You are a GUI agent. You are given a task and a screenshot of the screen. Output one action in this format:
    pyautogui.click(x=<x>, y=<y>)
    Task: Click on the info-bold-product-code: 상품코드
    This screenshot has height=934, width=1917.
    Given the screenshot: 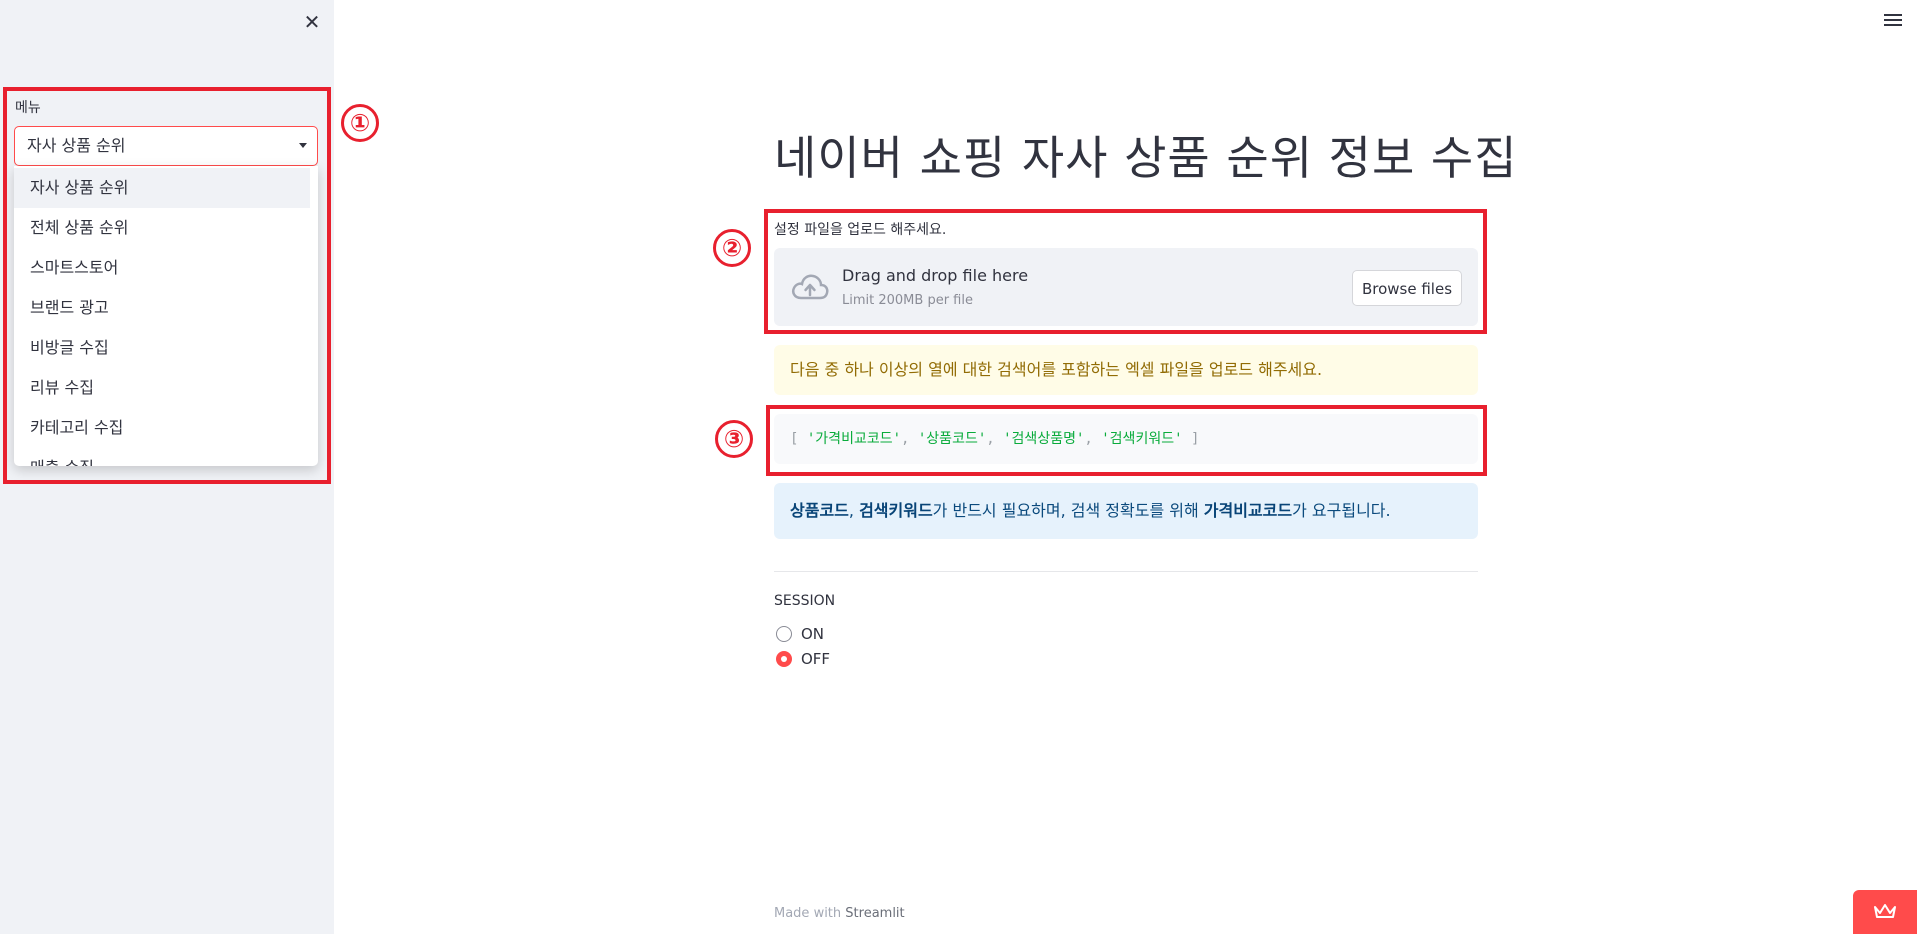 What is the action you would take?
    pyautogui.click(x=819, y=510)
    